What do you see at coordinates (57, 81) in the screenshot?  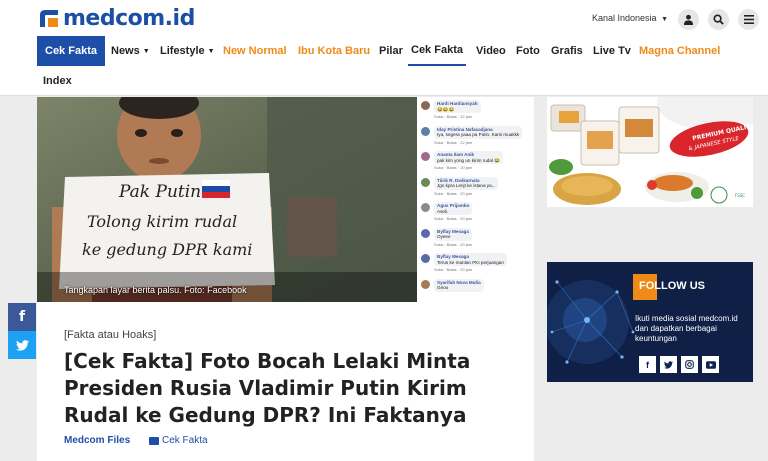 I see `nav-item-index: Index` at bounding box center [57, 81].